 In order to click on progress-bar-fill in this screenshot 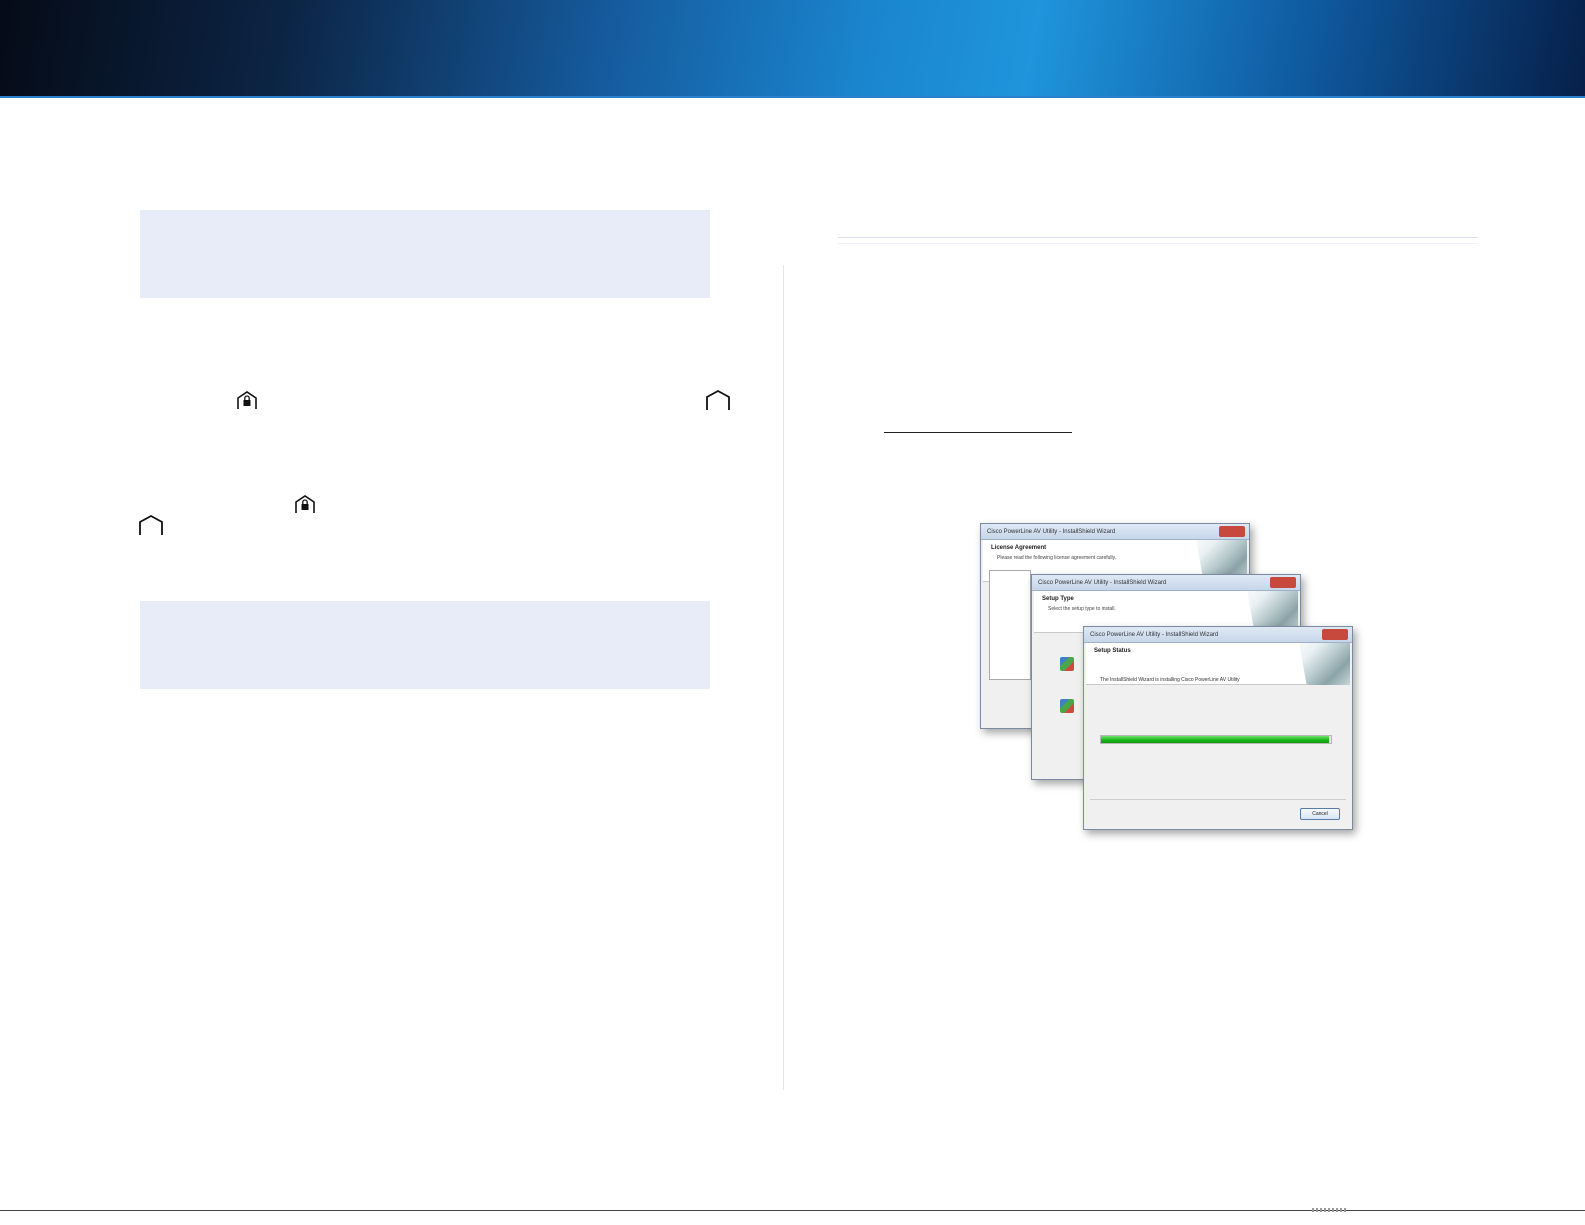, I will do `click(1215, 739)`.